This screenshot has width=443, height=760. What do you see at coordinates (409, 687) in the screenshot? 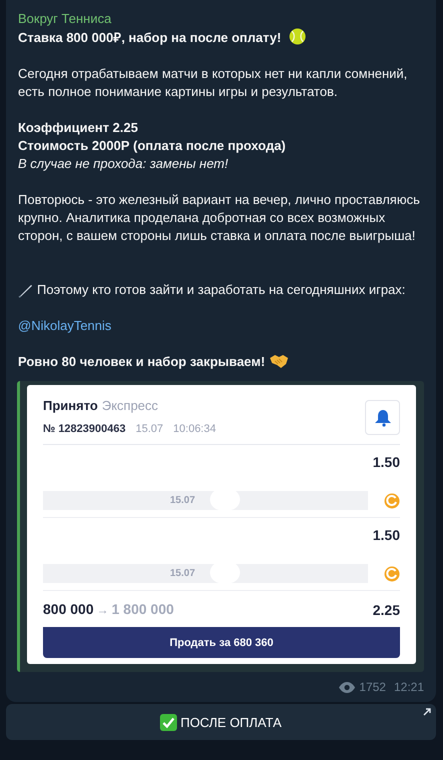
I see `message-time: 12:21` at bounding box center [409, 687].